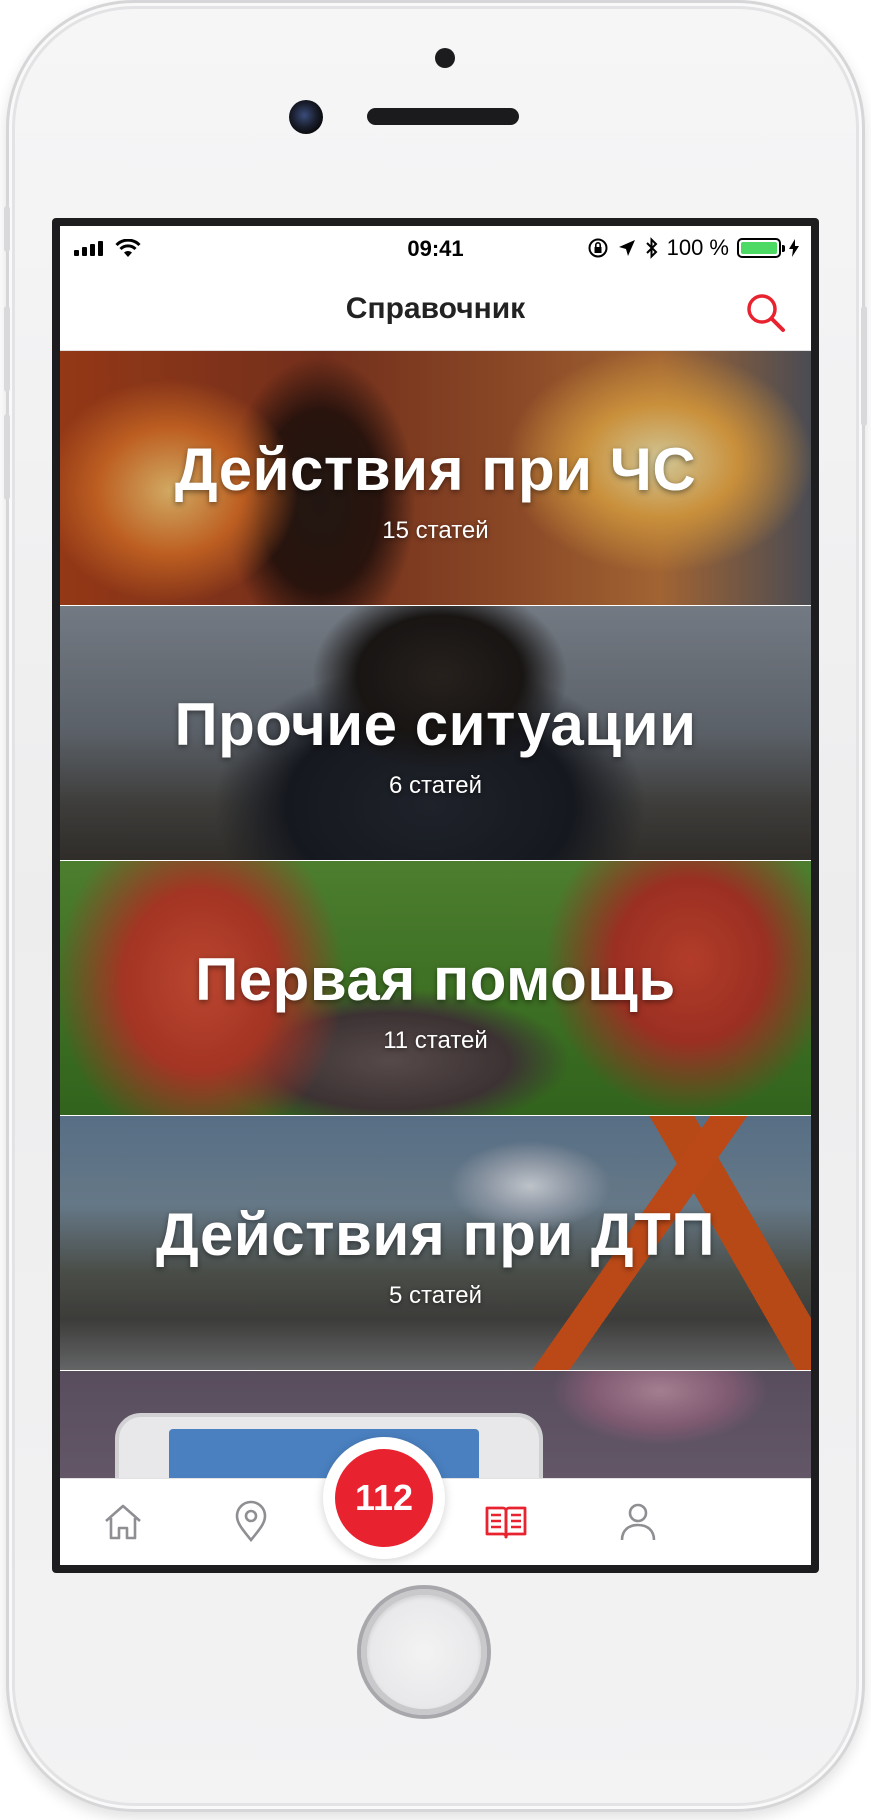 The width and height of the screenshot is (871, 1820). Describe the element at coordinates (7, 229) in the screenshot. I see `mute-switch` at that location.